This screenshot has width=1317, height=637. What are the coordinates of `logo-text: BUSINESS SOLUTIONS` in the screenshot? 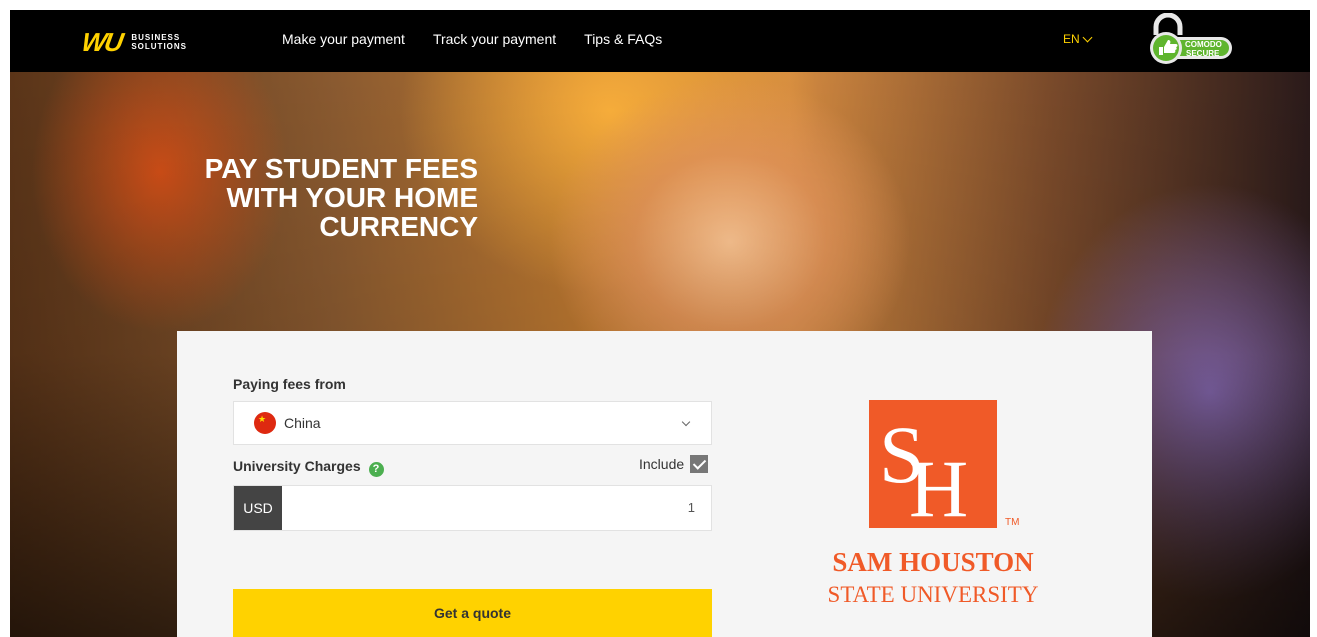 It's located at (159, 42).